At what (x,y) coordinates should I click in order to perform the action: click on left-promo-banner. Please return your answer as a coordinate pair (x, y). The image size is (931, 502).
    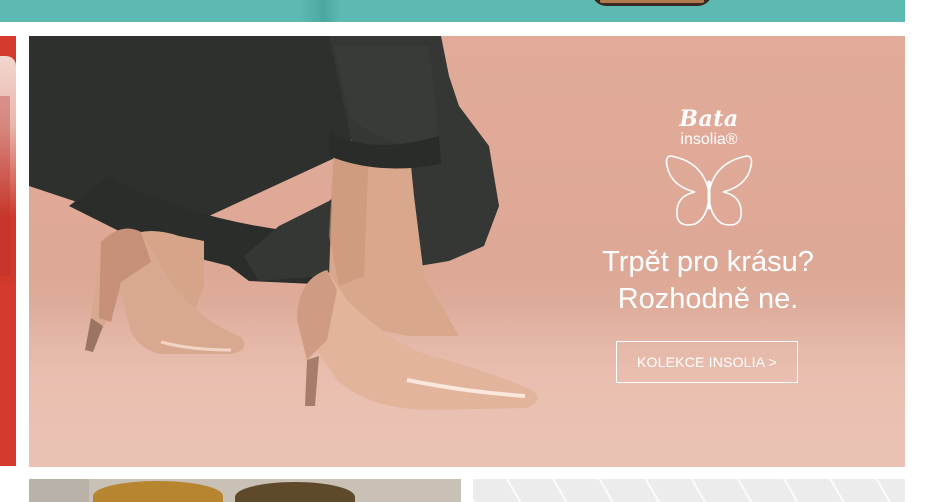
    Looking at the image, I should click on (8, 251).